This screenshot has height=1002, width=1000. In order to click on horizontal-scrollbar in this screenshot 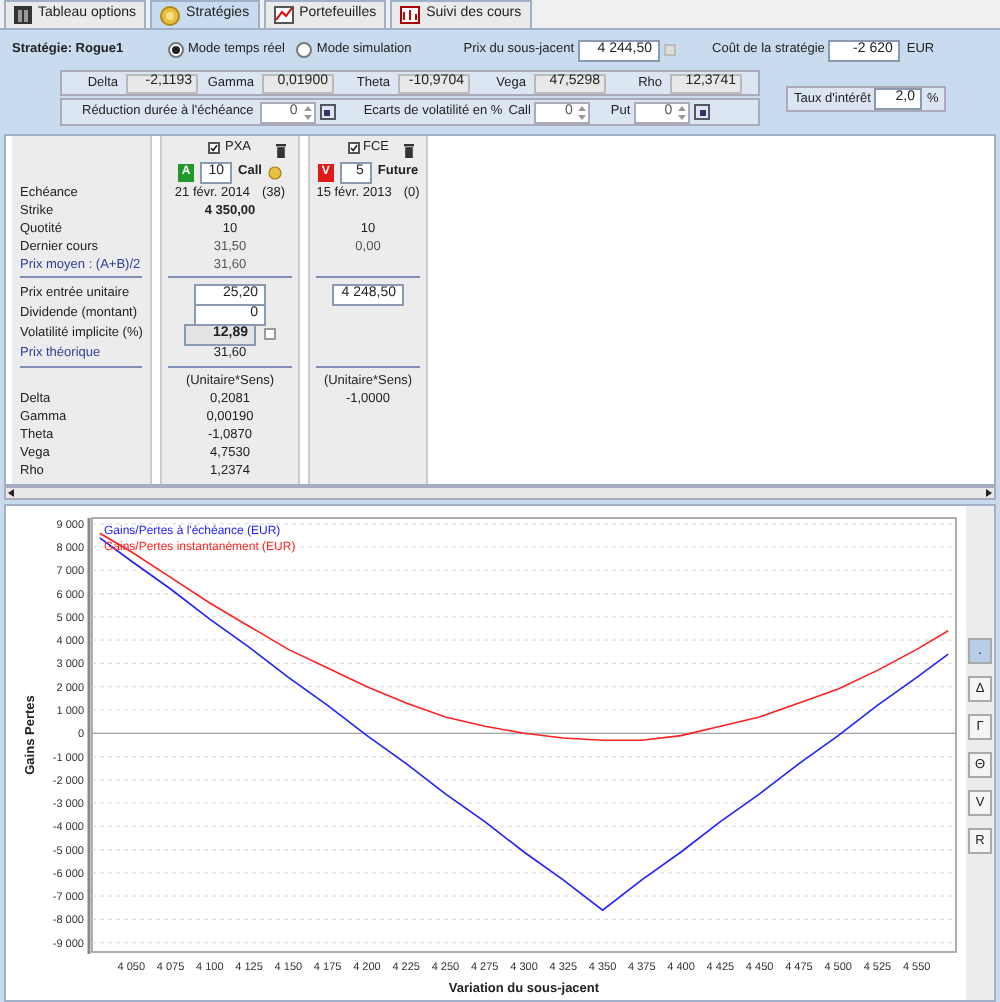, I will do `click(500, 493)`.